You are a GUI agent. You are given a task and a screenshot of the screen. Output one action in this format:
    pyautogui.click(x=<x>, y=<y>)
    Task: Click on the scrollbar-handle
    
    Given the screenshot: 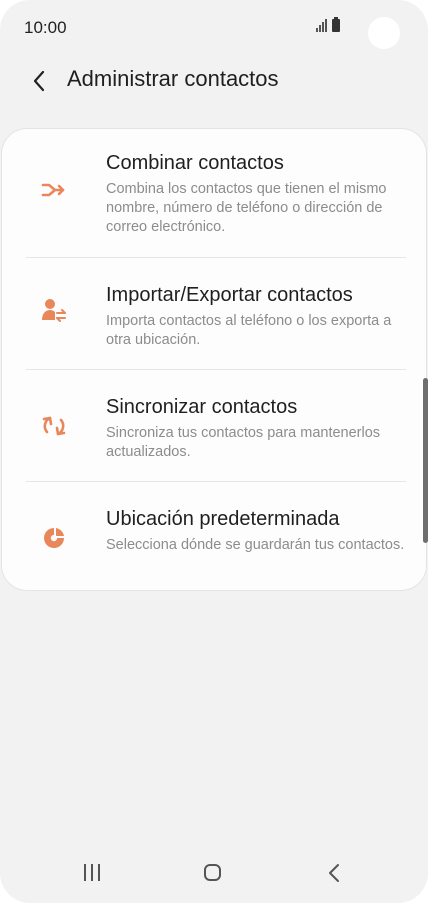 What is the action you would take?
    pyautogui.click(x=425, y=460)
    